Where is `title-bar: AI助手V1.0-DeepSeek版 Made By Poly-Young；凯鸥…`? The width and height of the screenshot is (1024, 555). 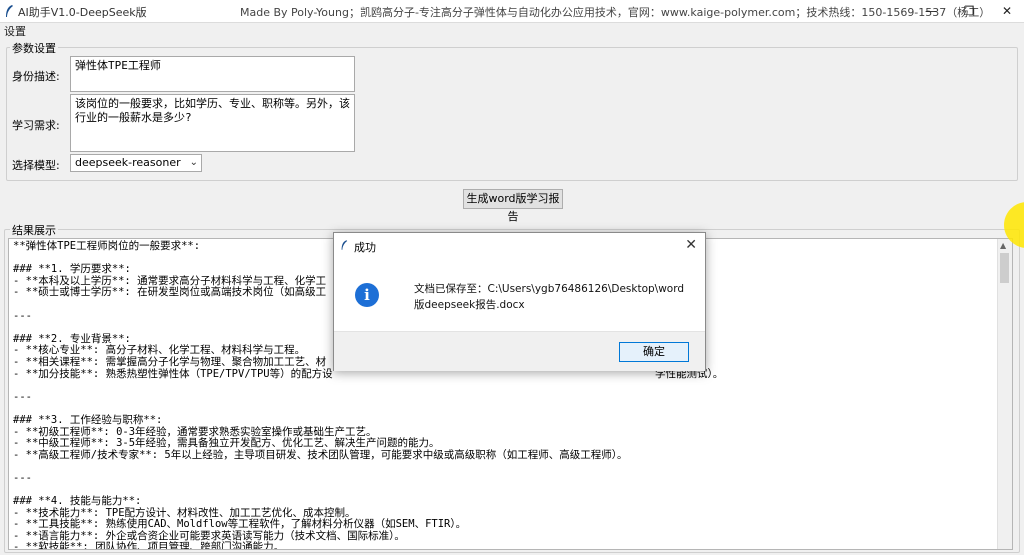
title-bar: AI助手V1.0-DeepSeek版 Made By Poly-Young；凯鸥… is located at coordinates (512, 11).